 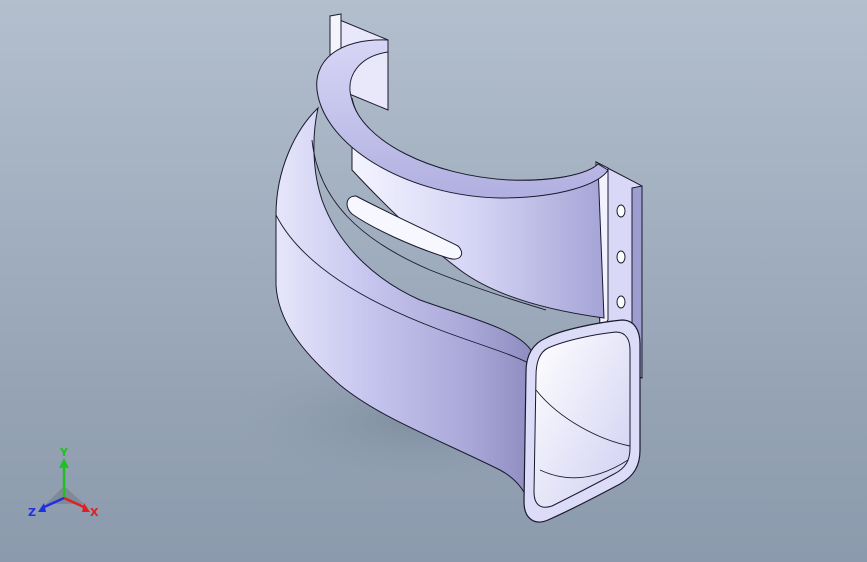 What do you see at coordinates (42, 507) in the screenshot?
I see `z-axis-arrow` at bounding box center [42, 507].